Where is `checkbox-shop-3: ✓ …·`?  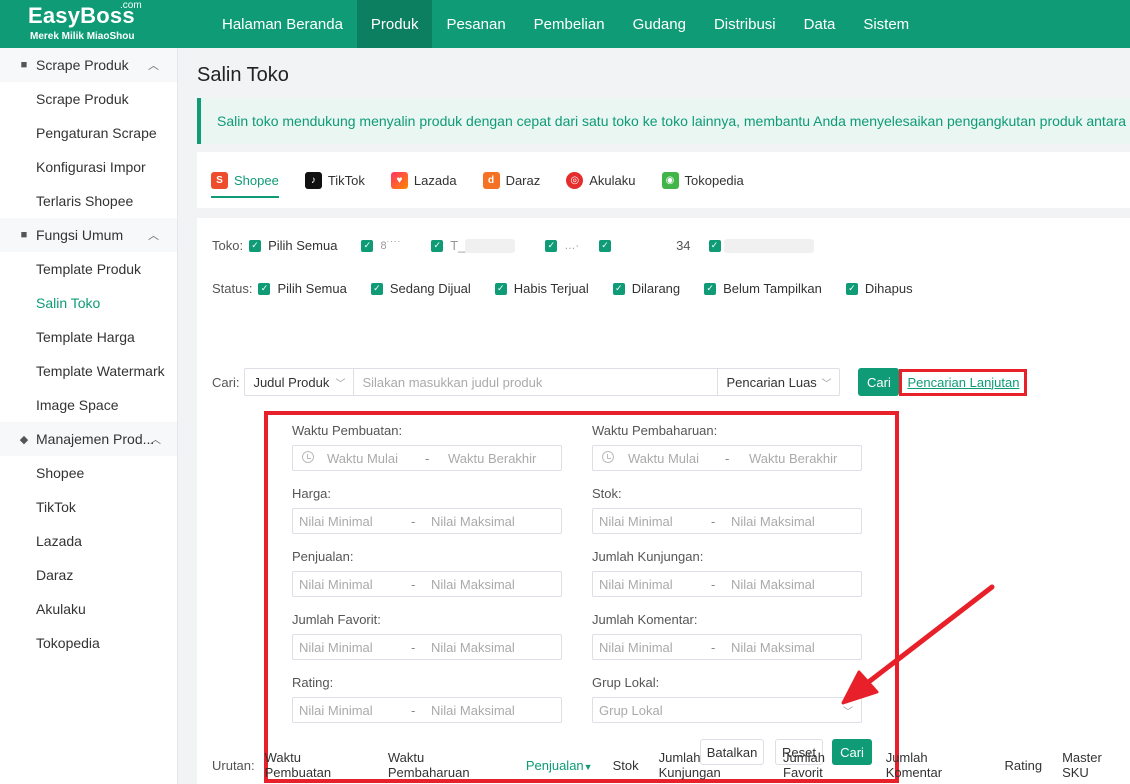 checkbox-shop-3: ✓ …· is located at coordinates (562, 245).